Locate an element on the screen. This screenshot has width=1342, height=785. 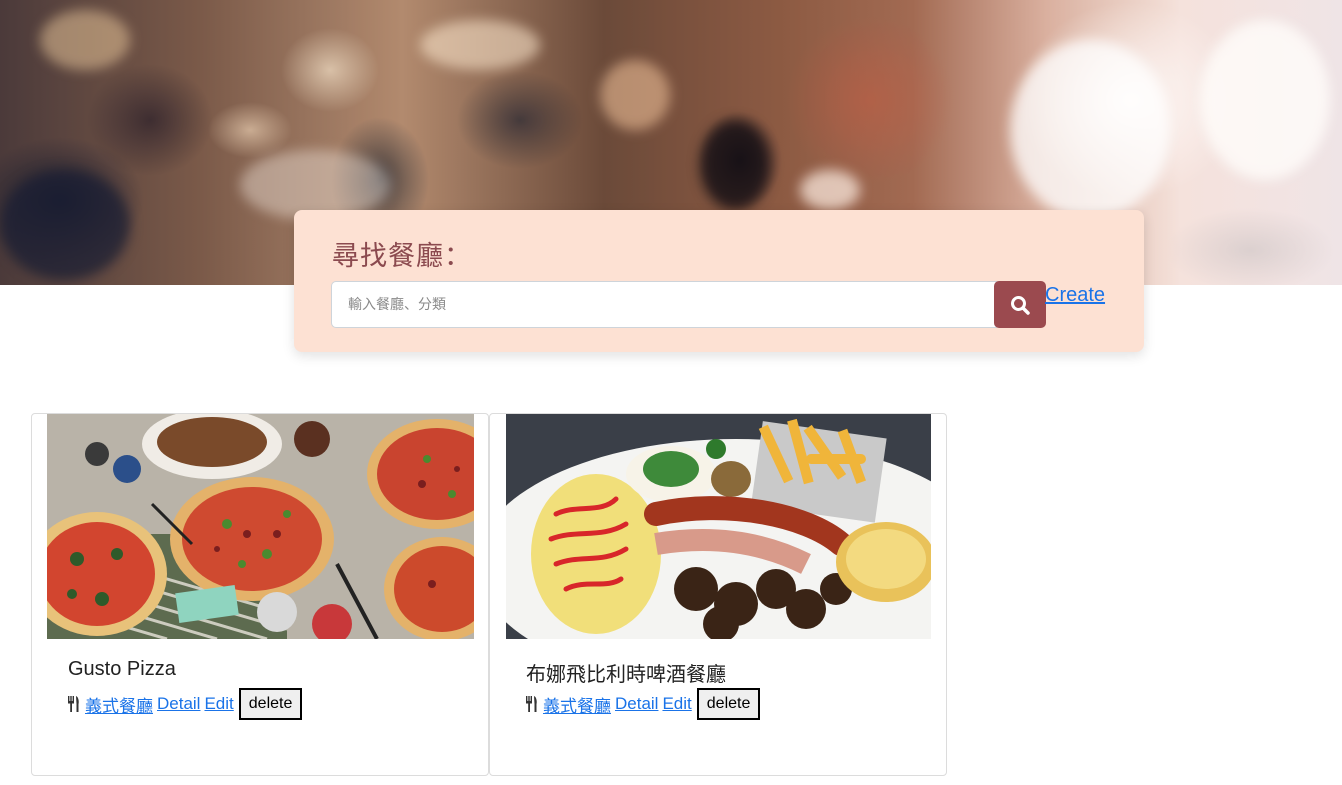
breakfast-platter-photo is located at coordinates (718, 526).